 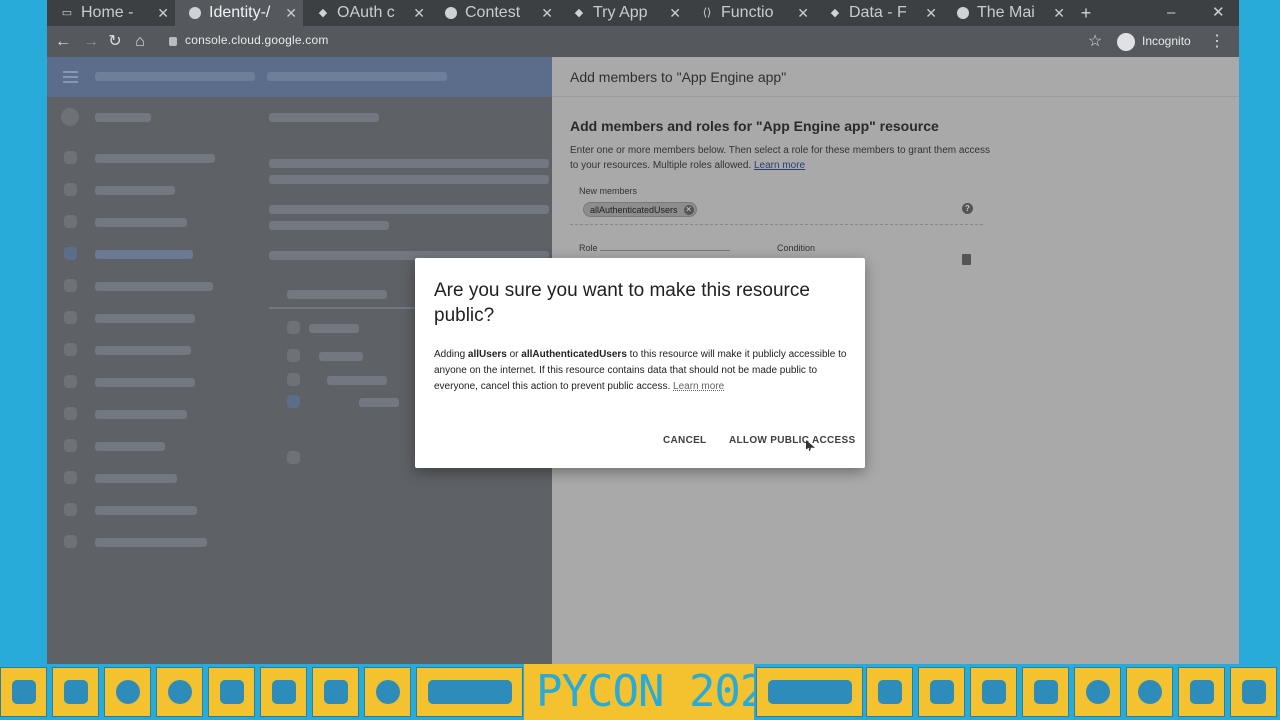 What do you see at coordinates (966, 259) in the screenshot?
I see `trash-icon` at bounding box center [966, 259].